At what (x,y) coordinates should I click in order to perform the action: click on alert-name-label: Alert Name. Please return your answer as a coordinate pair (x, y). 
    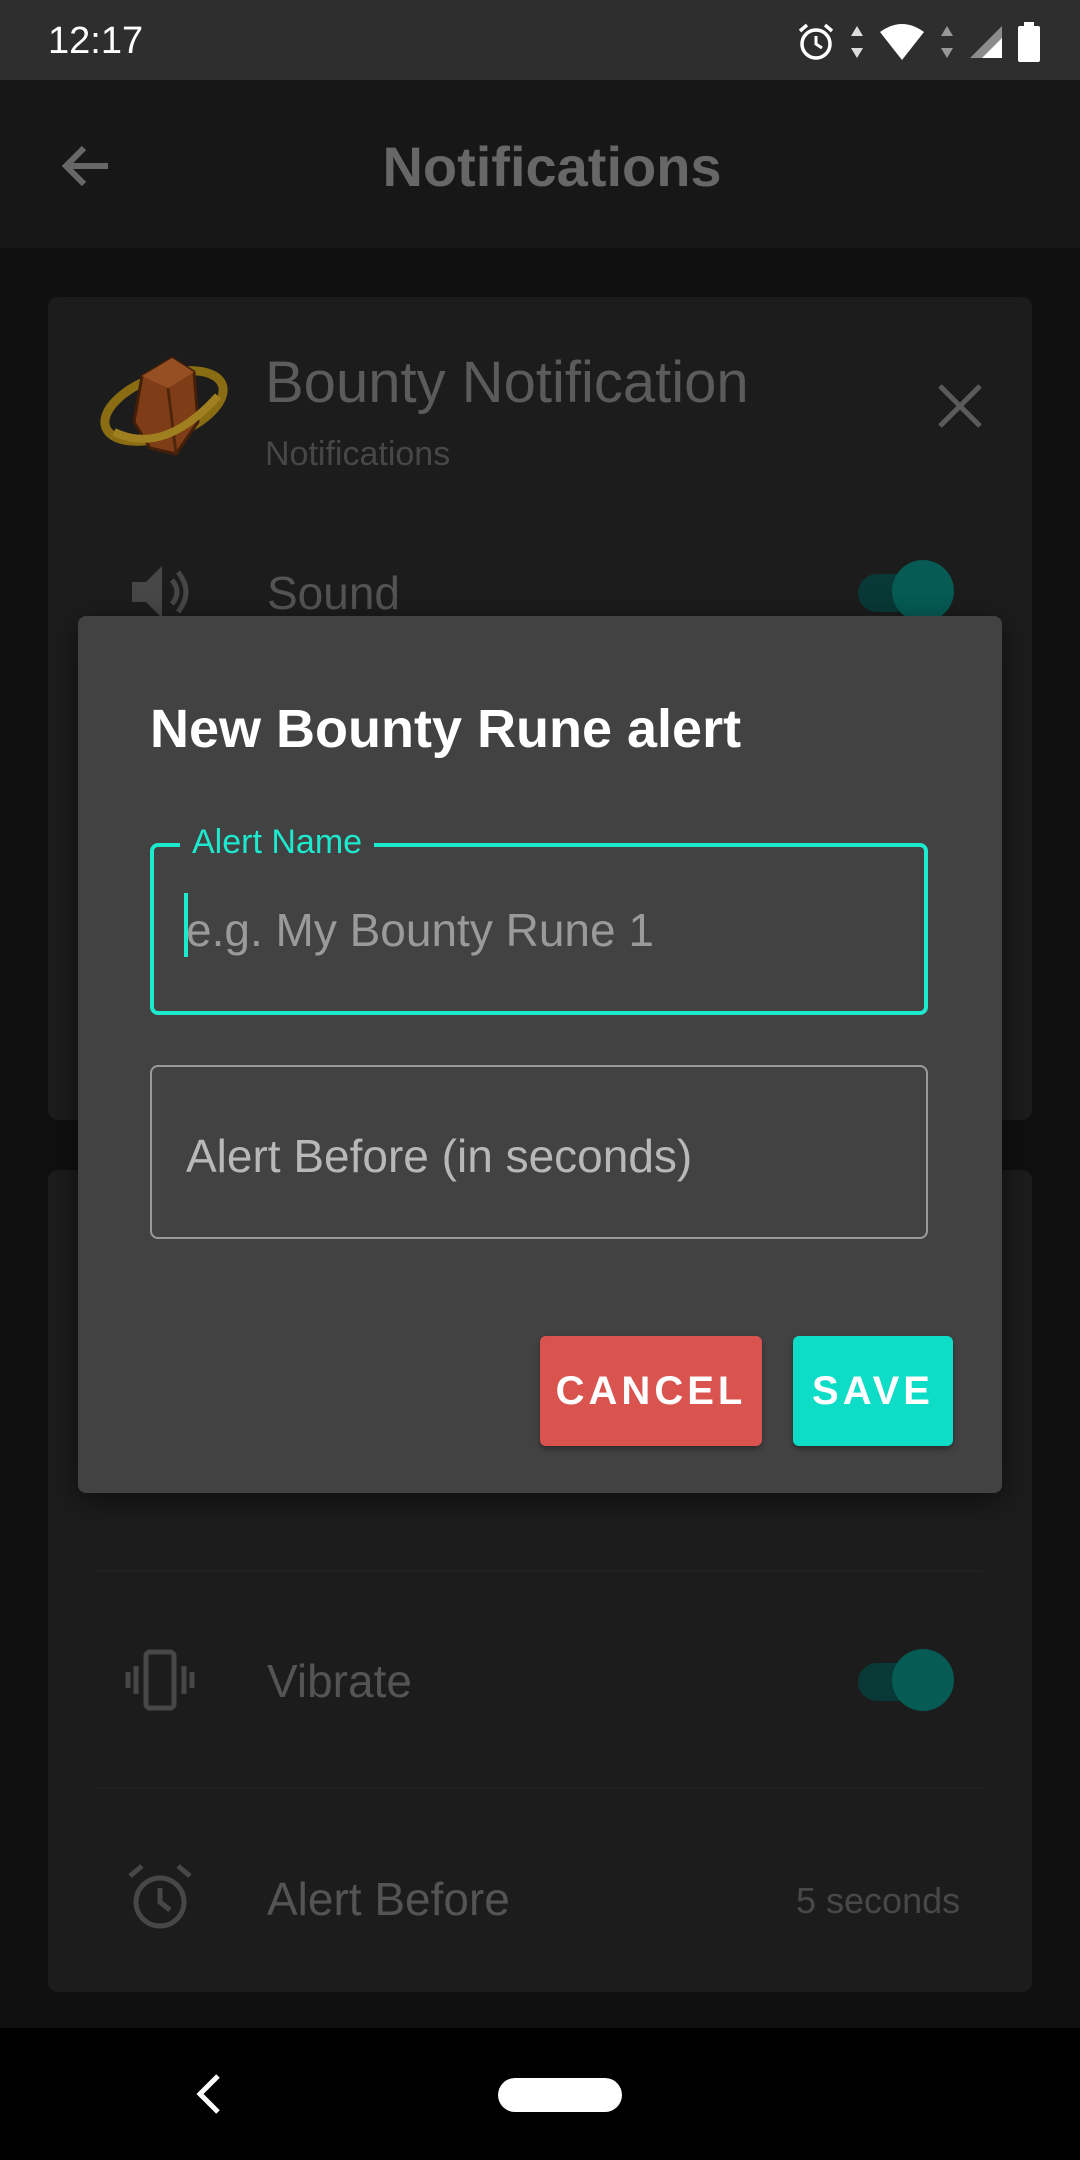
    Looking at the image, I should click on (277, 842).